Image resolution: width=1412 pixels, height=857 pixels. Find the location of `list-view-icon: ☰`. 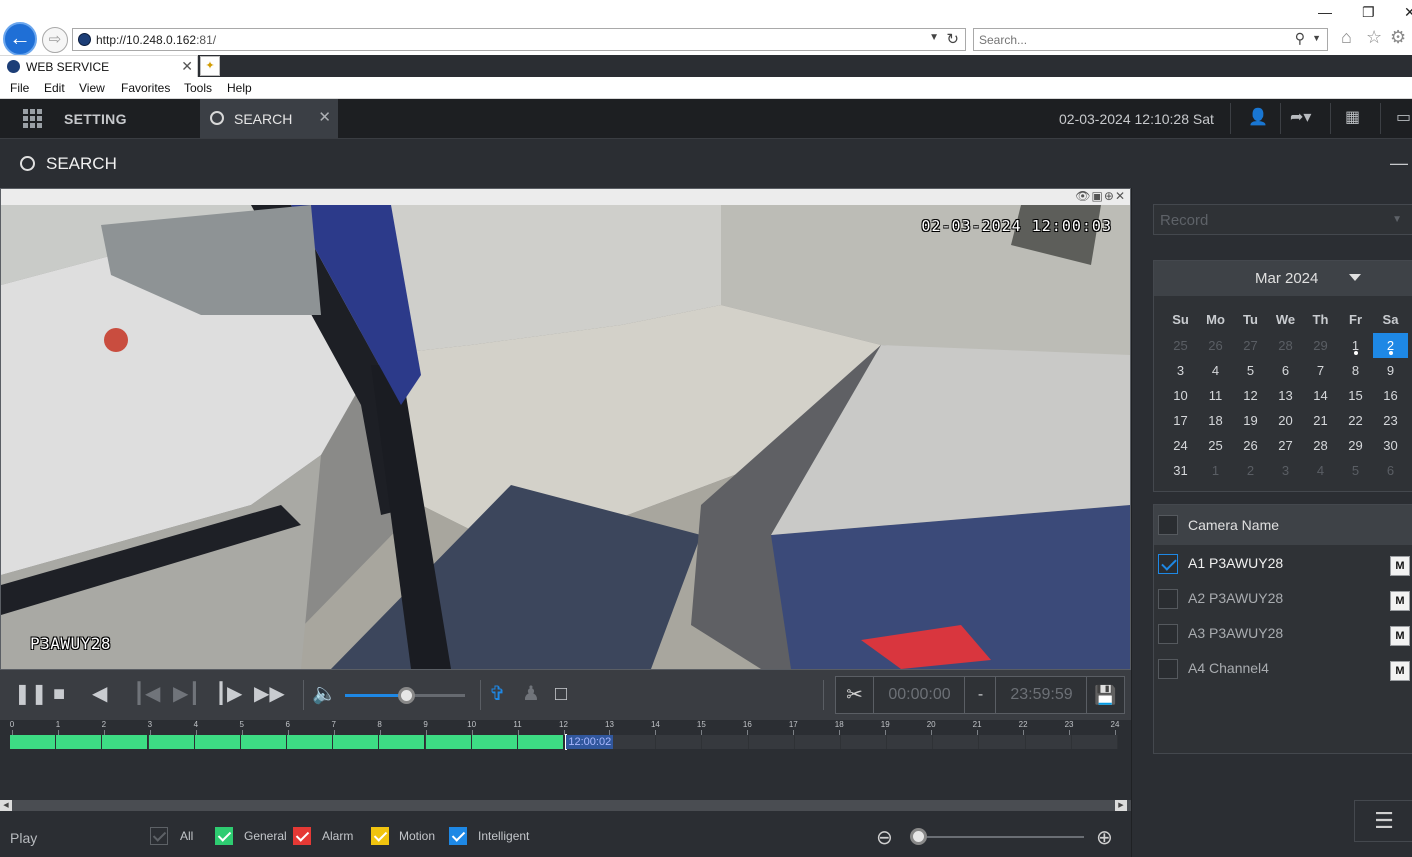

list-view-icon: ☰ is located at coordinates (1383, 821).